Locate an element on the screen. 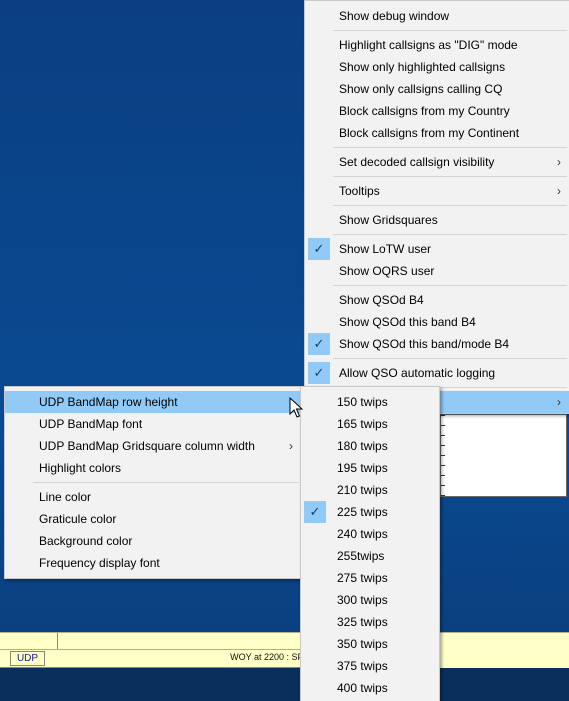  menu-item-label: Highlight callsigns as "DIG" mode is located at coordinates (428, 45).